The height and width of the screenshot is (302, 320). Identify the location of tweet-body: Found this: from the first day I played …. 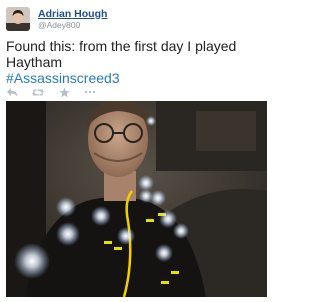
(121, 54).